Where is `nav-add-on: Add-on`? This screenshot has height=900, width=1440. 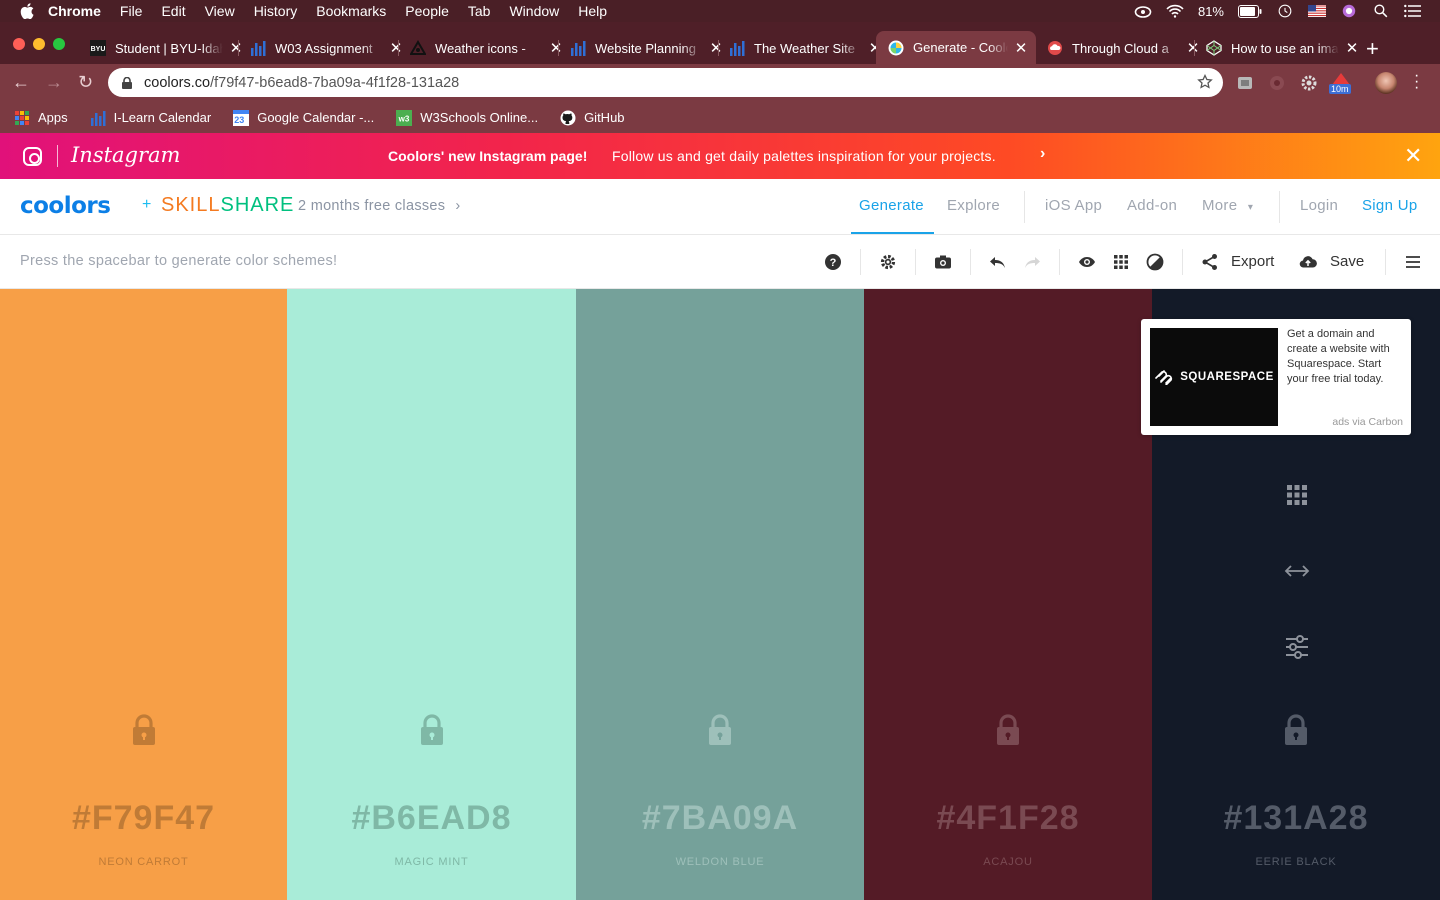 nav-add-on: Add-on is located at coordinates (1152, 205).